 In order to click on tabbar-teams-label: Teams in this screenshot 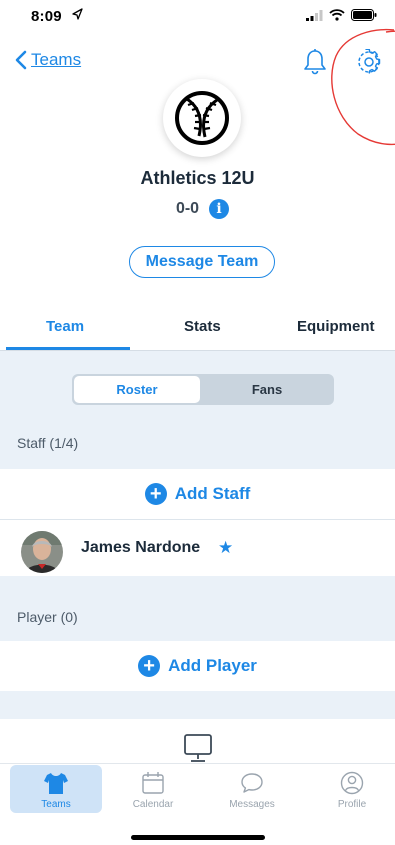, I will do `click(56, 804)`.